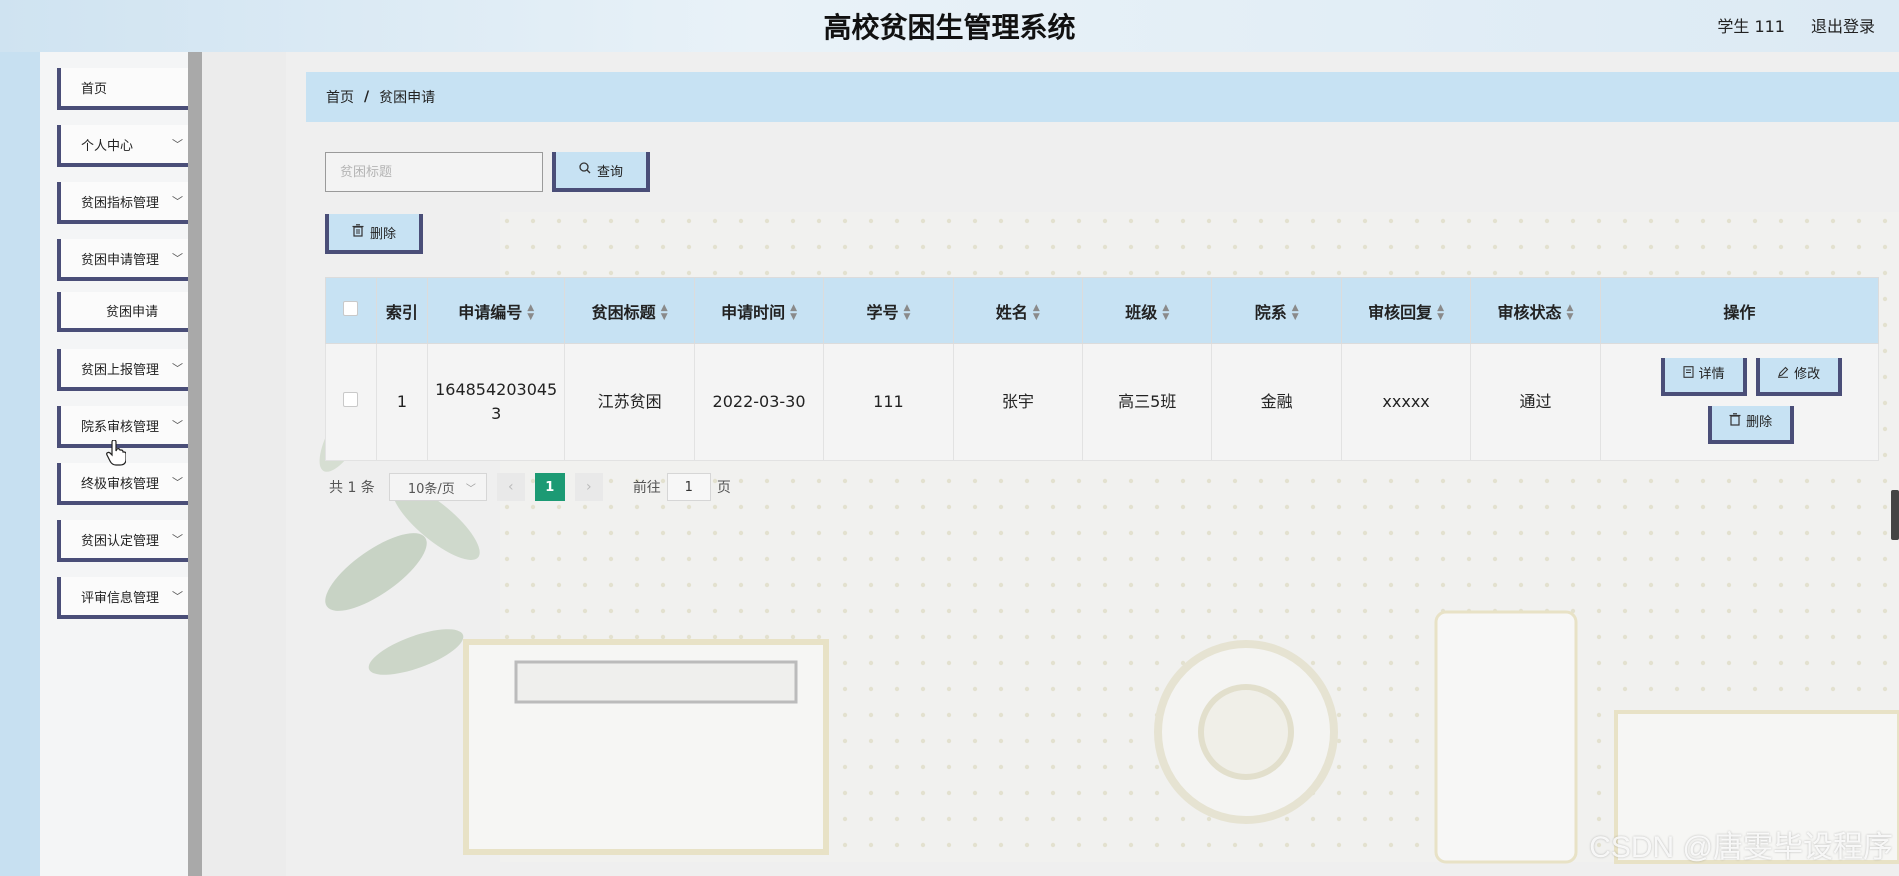 This screenshot has width=1899, height=876. What do you see at coordinates (1711, 374) in the screenshot?
I see `detail-button-label: 详情` at bounding box center [1711, 374].